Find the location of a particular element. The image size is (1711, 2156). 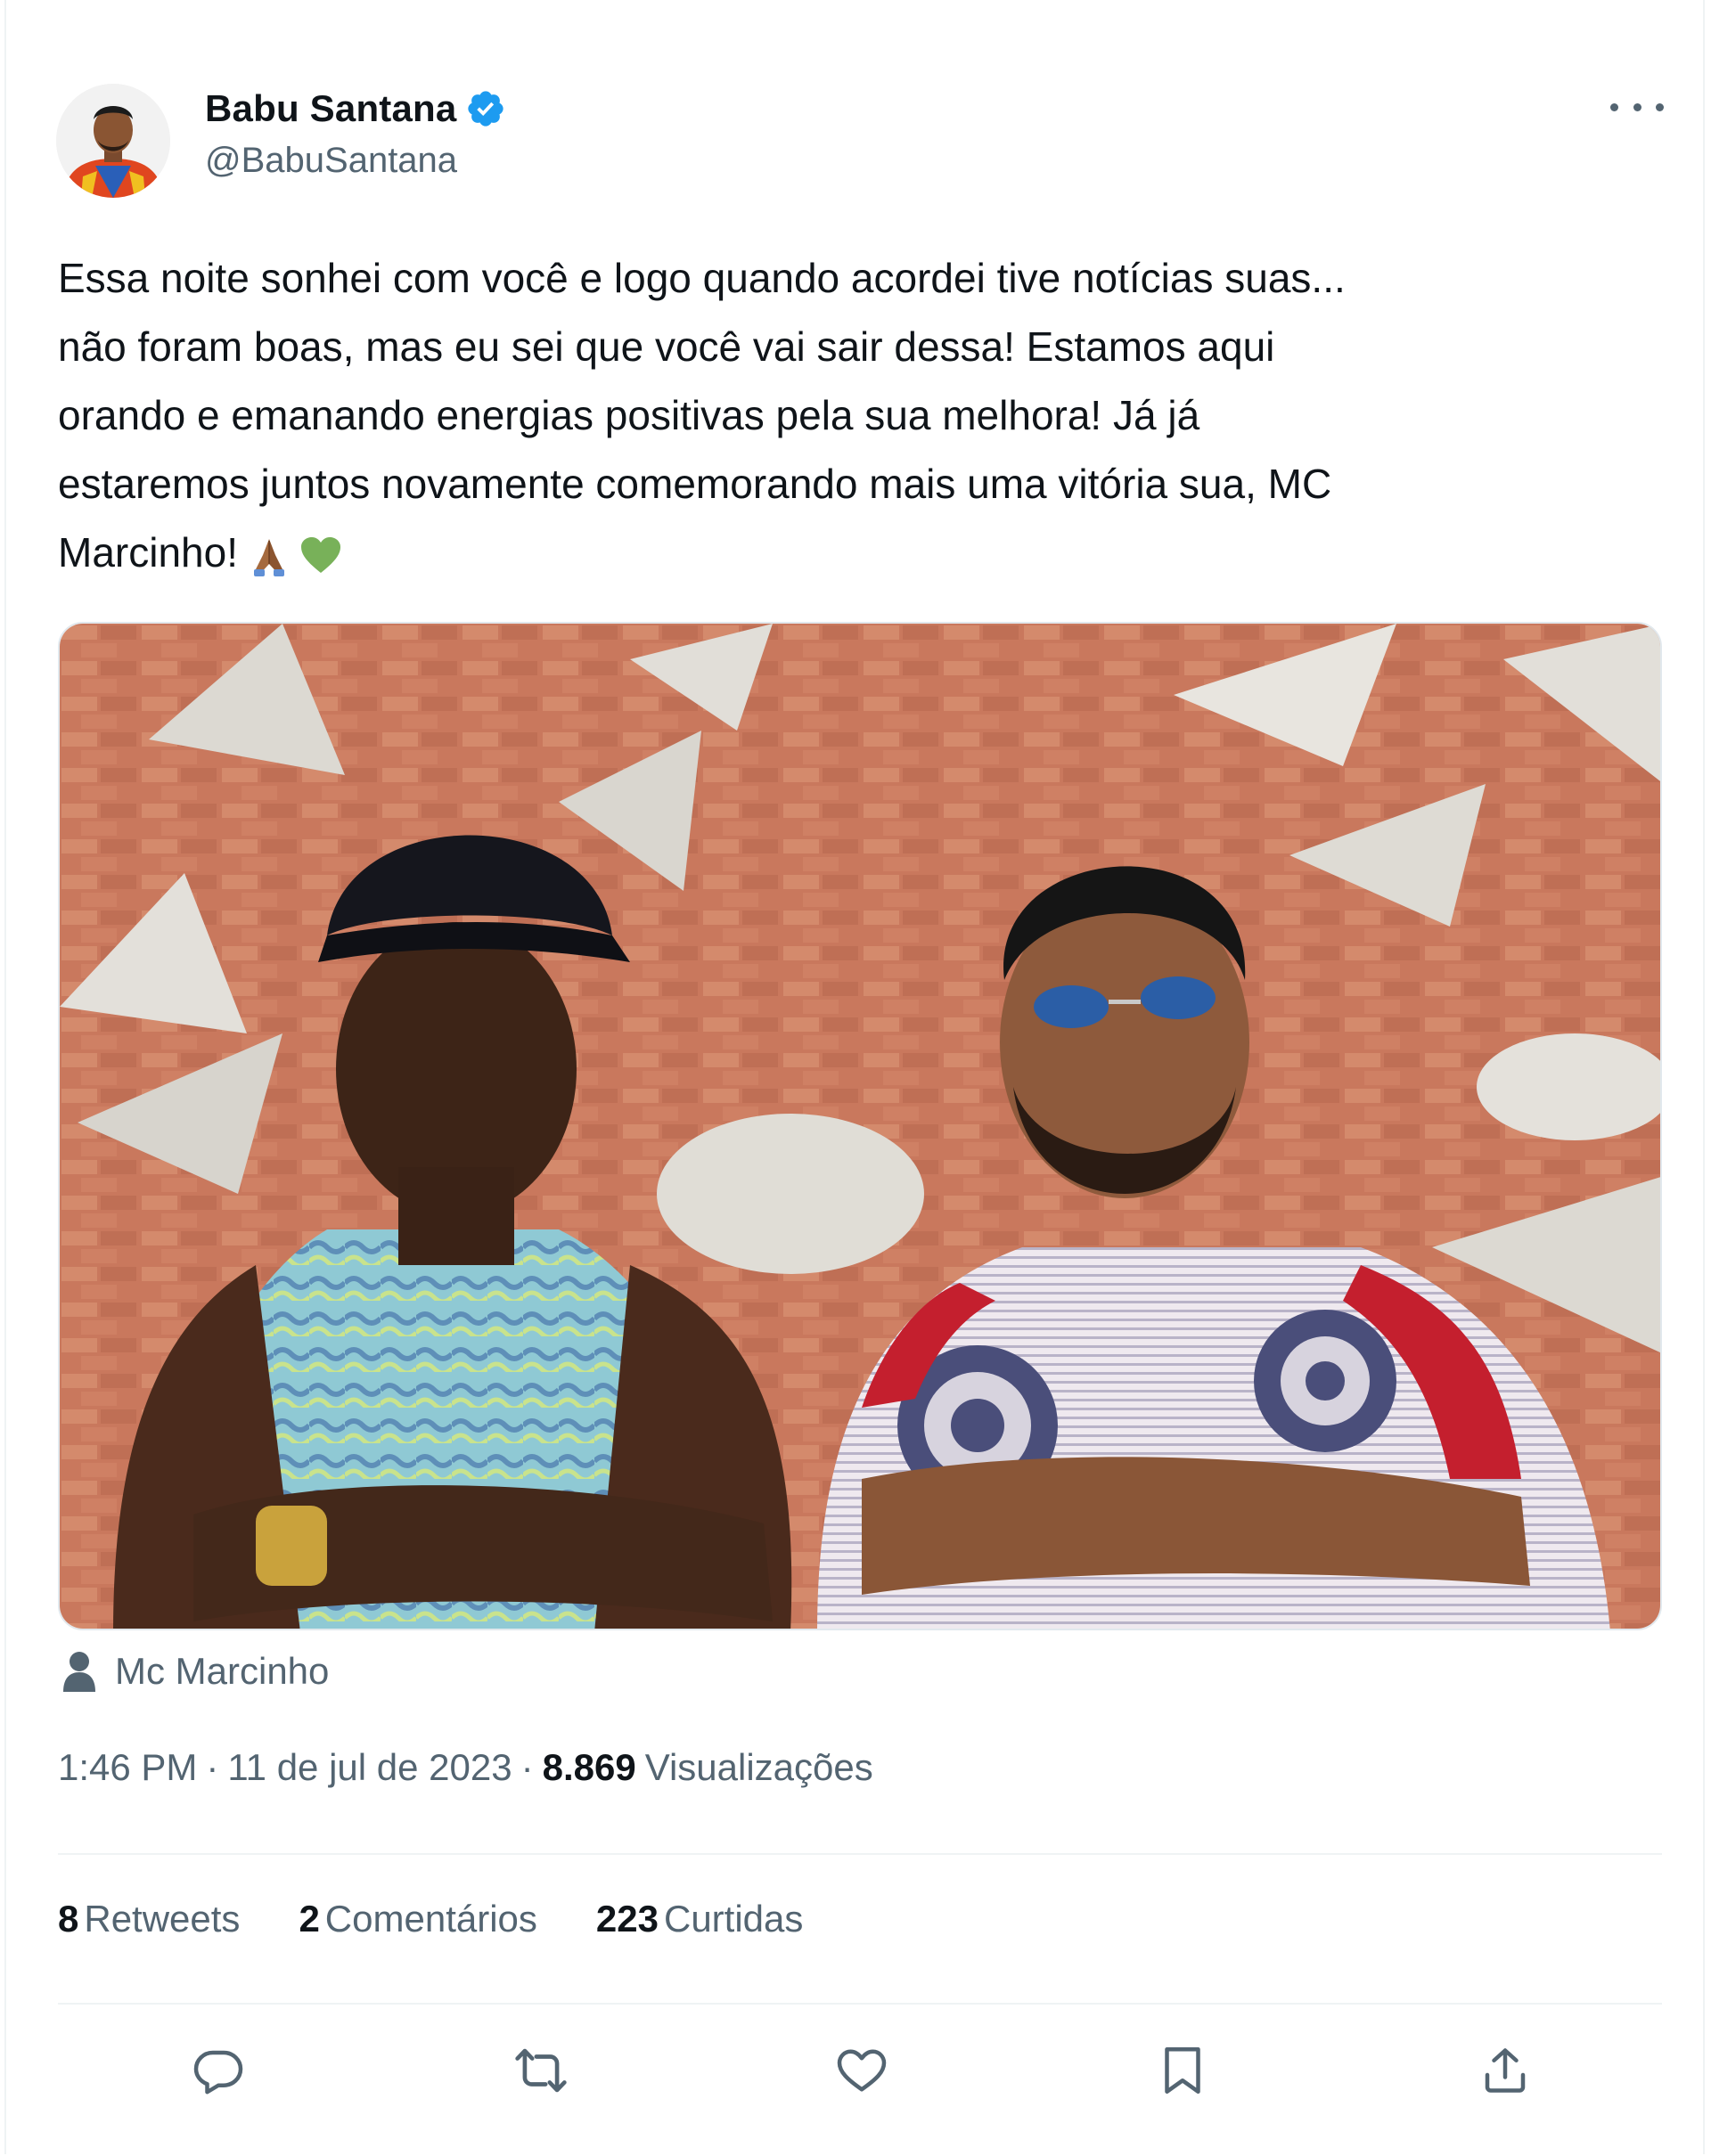

tweet-actions is located at coordinates (860, 2070).